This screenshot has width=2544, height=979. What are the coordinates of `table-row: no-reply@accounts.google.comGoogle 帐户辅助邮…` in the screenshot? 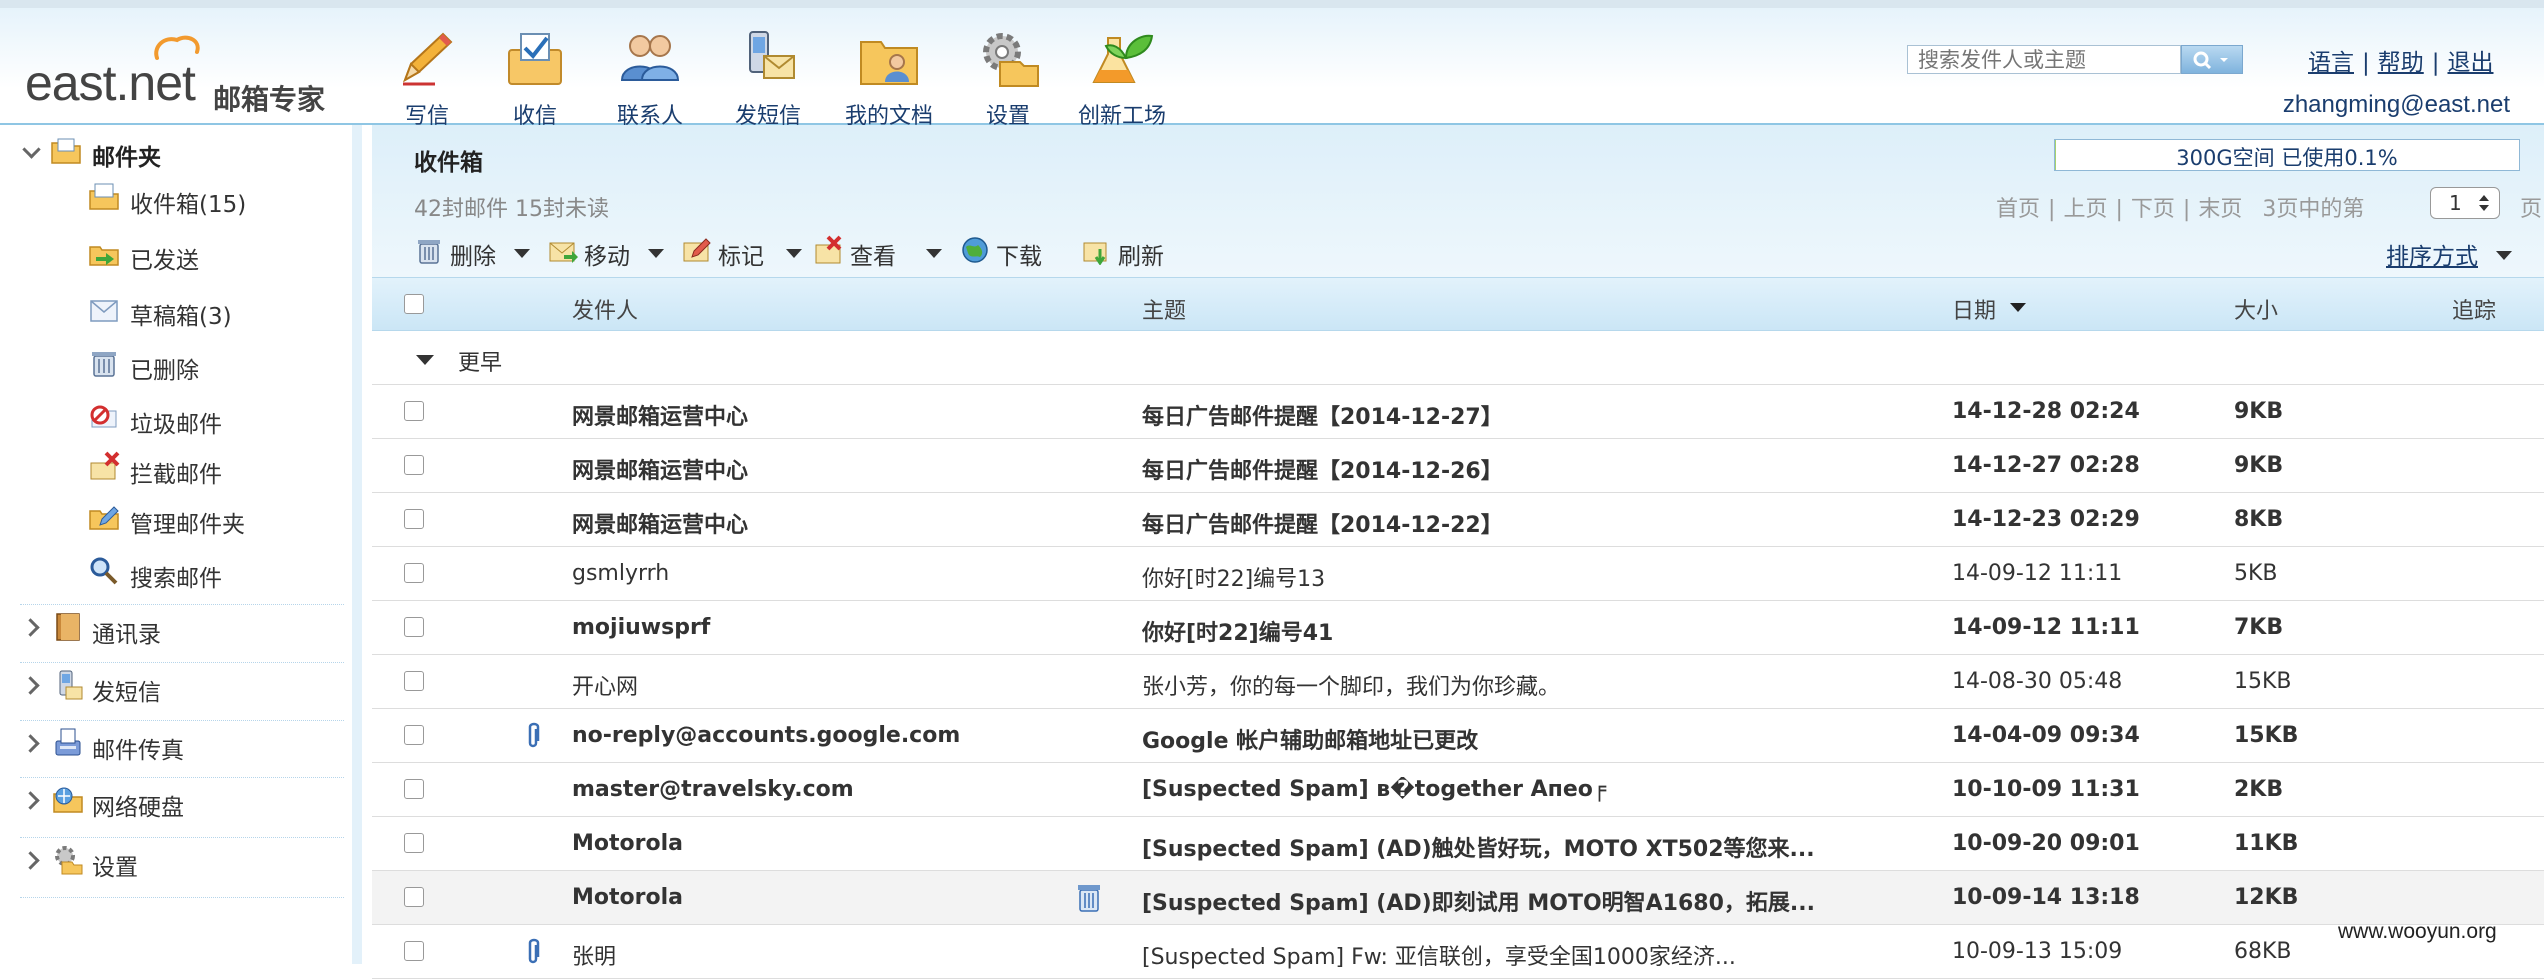 It's located at (1458, 736).